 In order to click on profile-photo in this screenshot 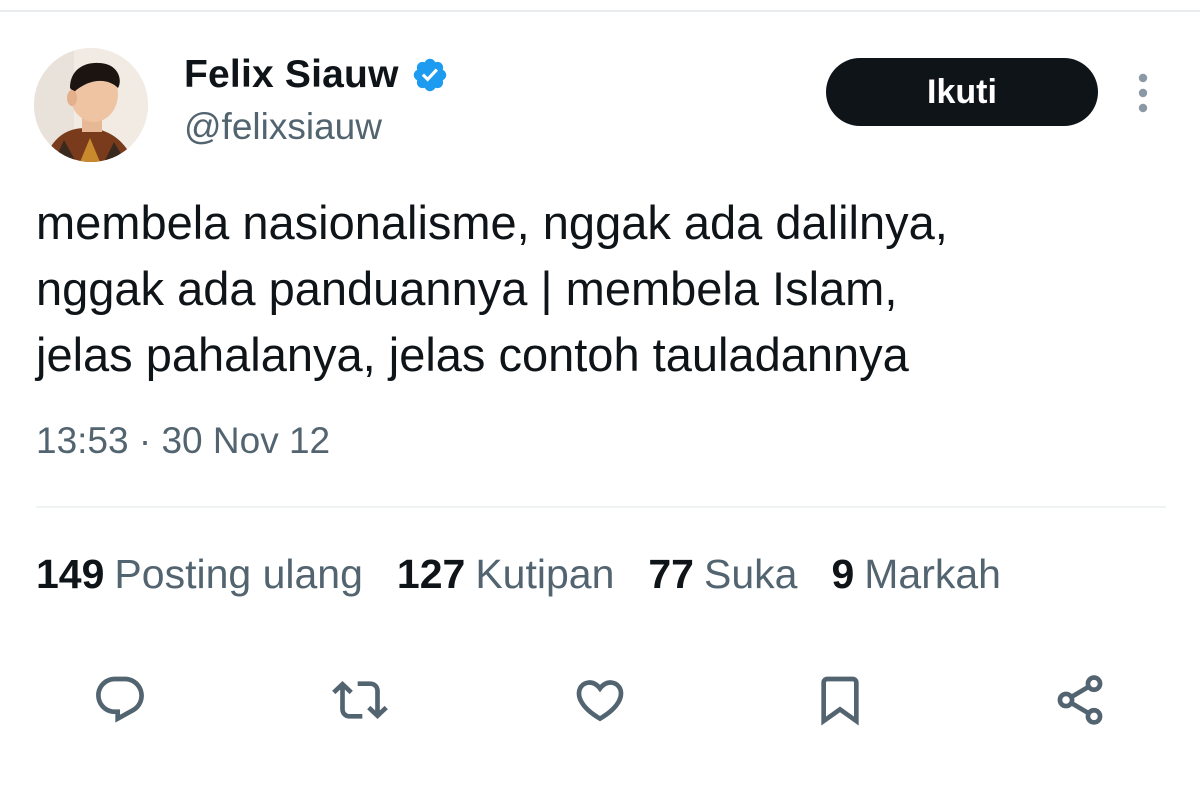, I will do `click(91, 105)`.